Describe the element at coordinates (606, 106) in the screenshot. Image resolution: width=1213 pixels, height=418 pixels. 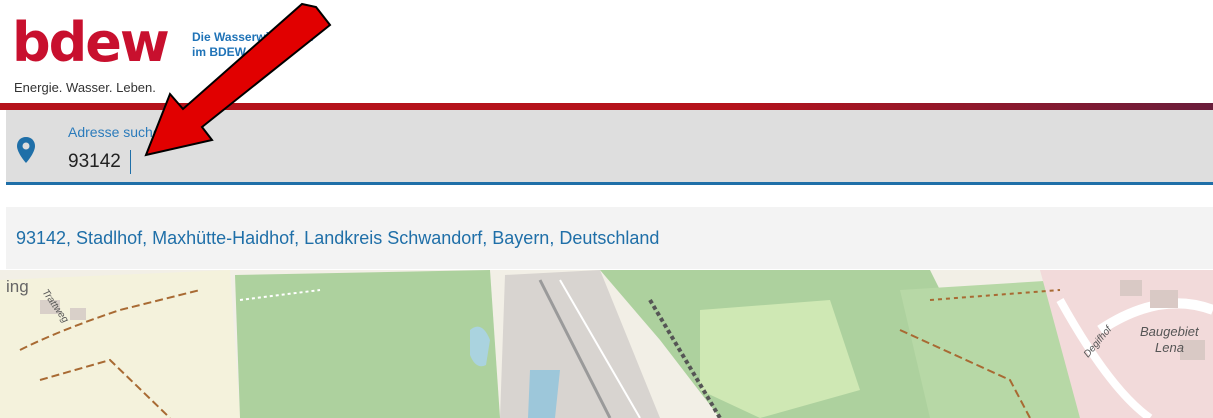
I see `header-accent-bar` at that location.